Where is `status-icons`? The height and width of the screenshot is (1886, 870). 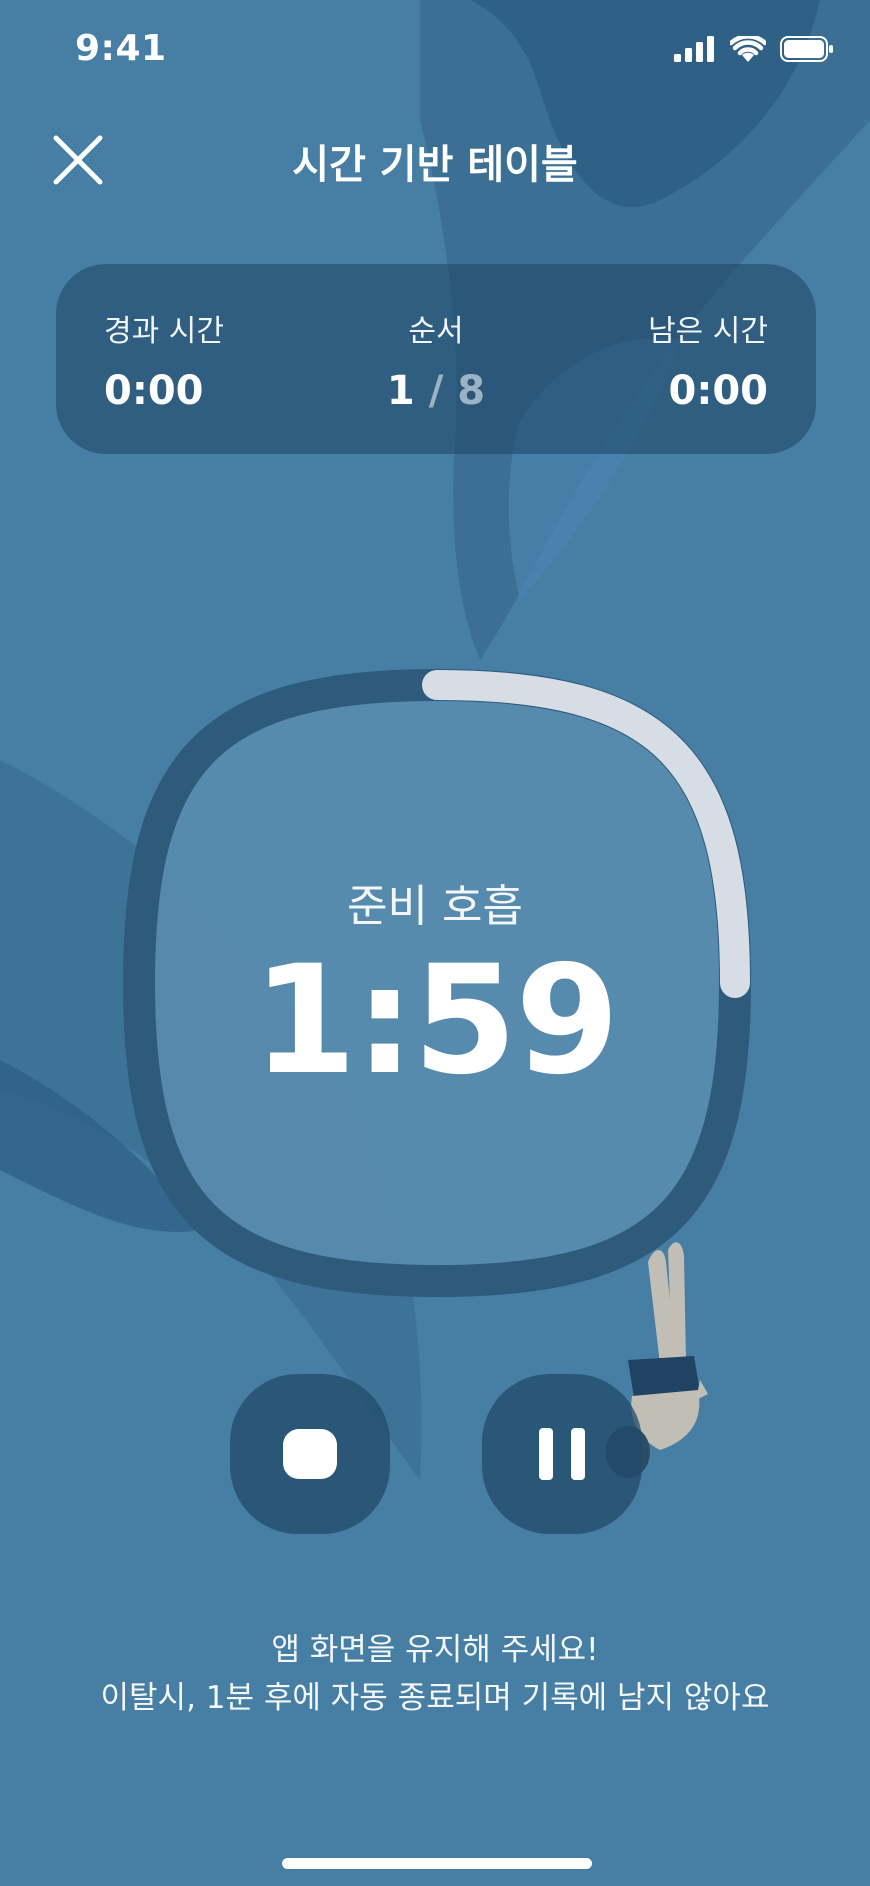
status-icons is located at coordinates (754, 49).